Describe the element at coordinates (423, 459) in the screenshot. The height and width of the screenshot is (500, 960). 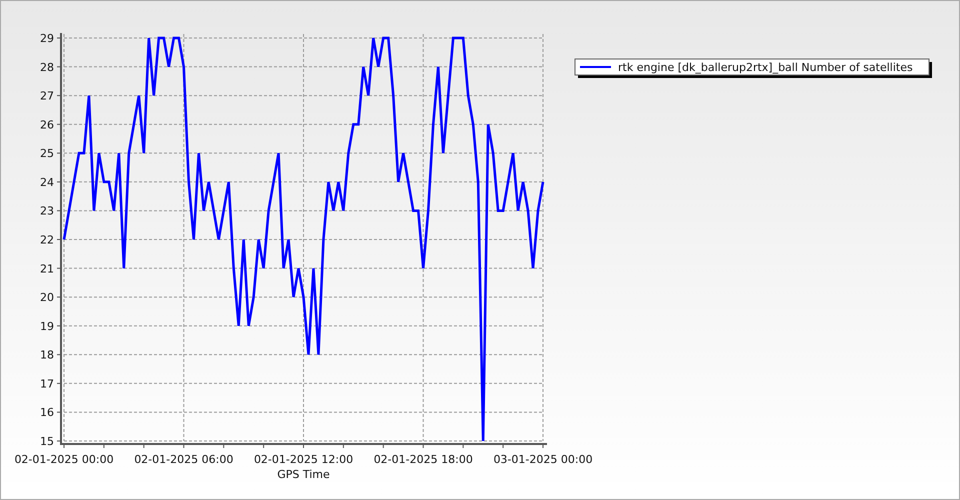
I see `x-tick-label: 02-01-2025 18:00` at that location.